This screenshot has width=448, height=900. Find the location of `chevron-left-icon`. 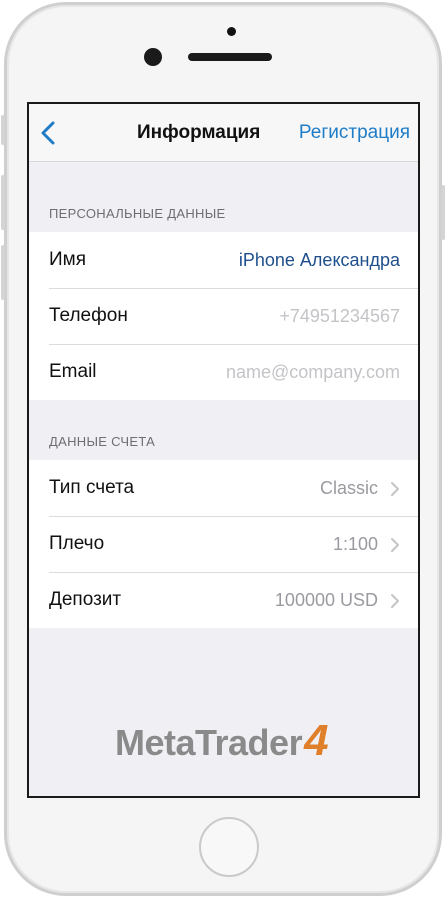

chevron-left-icon is located at coordinates (49, 133).